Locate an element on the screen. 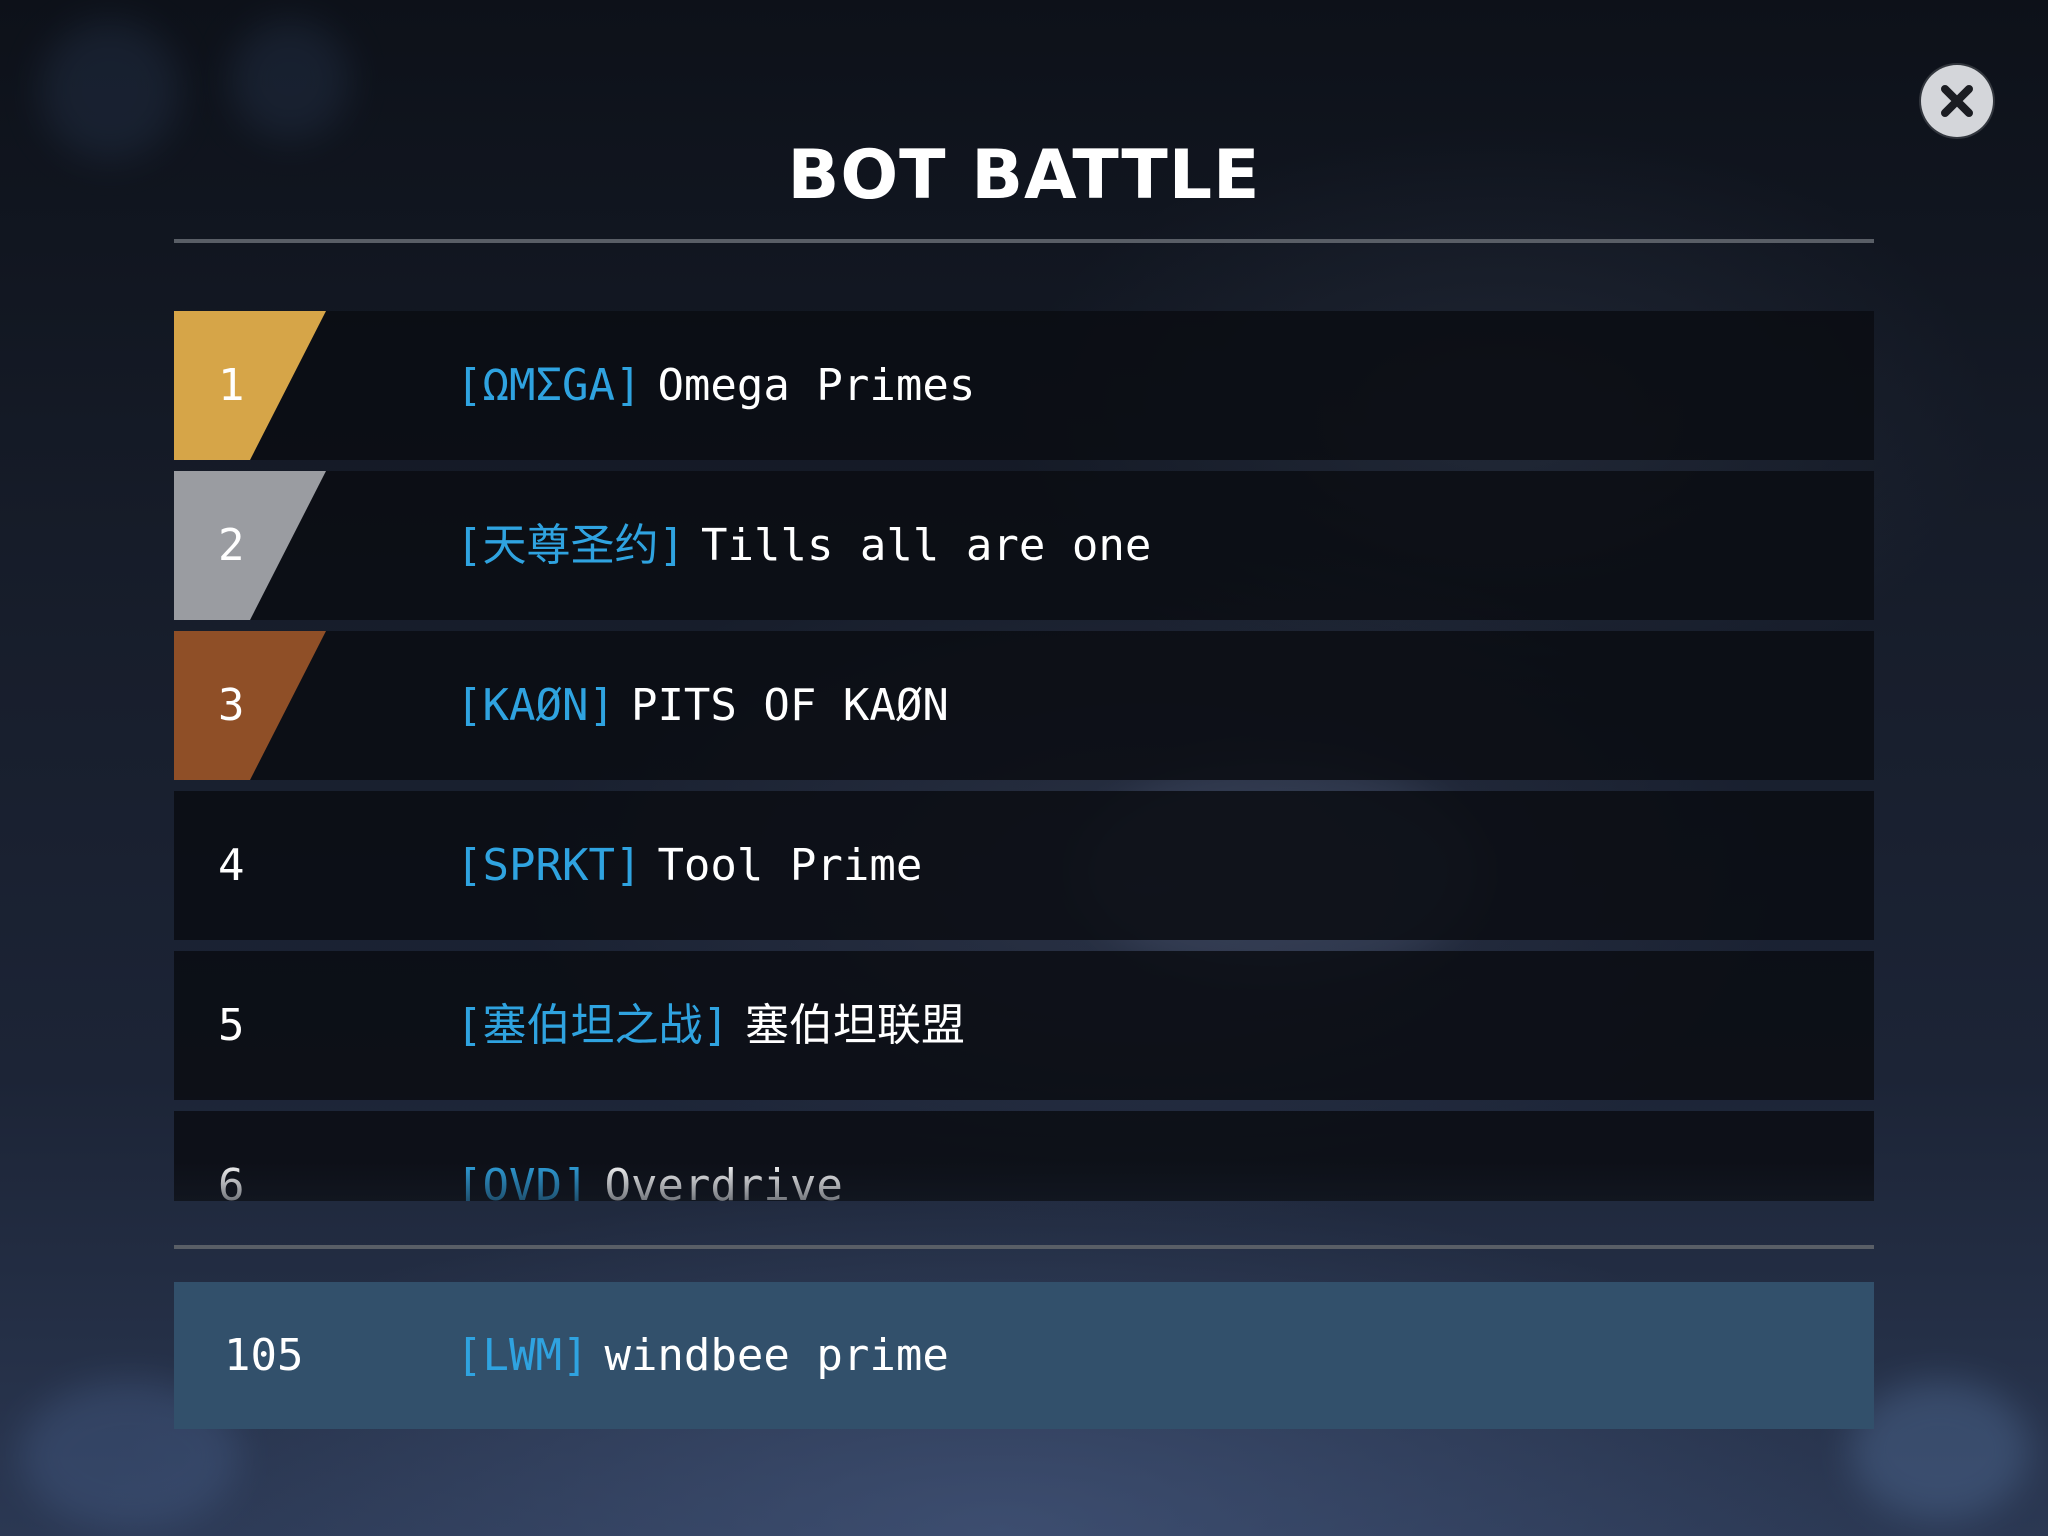 The image size is (2048, 1536). alliance-name: [KAØN] PITS OF KAØN is located at coordinates (702, 705).